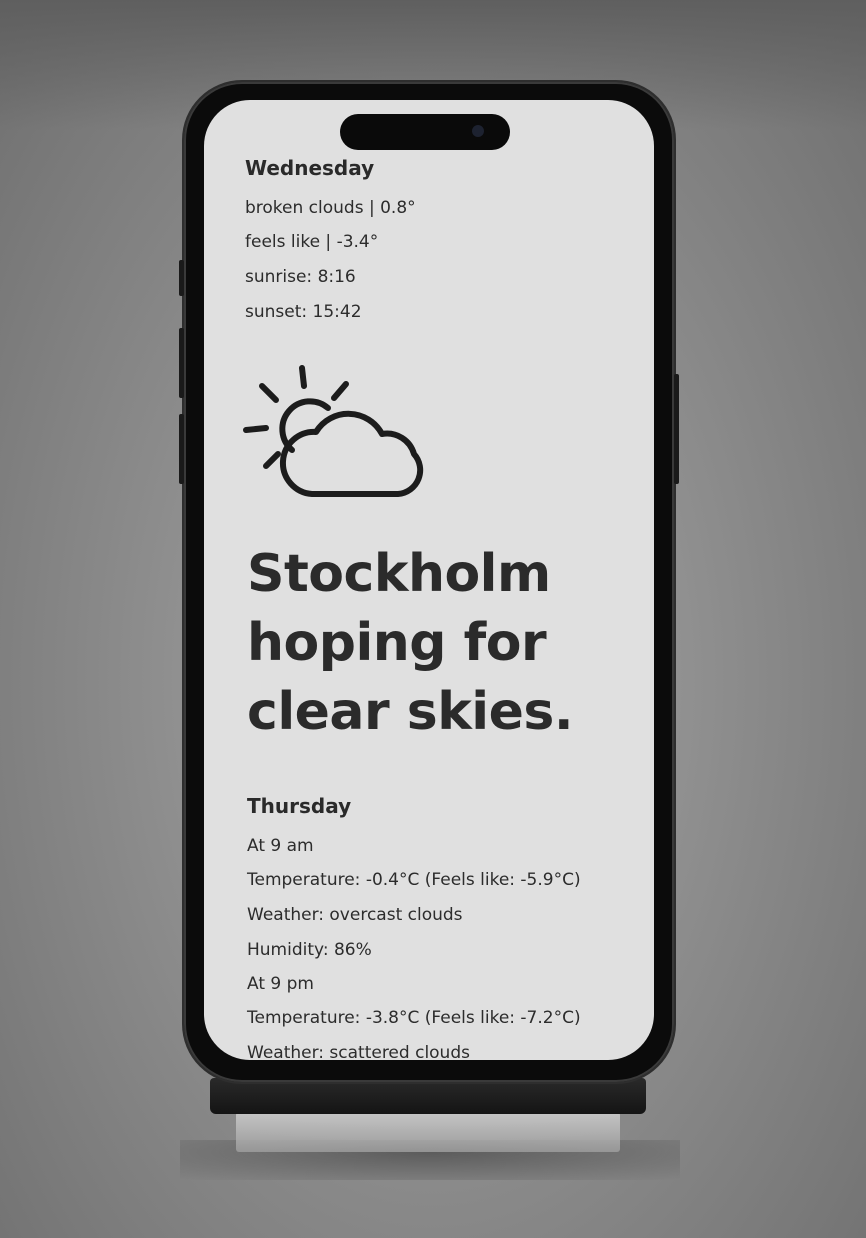  I want to click on power-button, so click(676, 429).